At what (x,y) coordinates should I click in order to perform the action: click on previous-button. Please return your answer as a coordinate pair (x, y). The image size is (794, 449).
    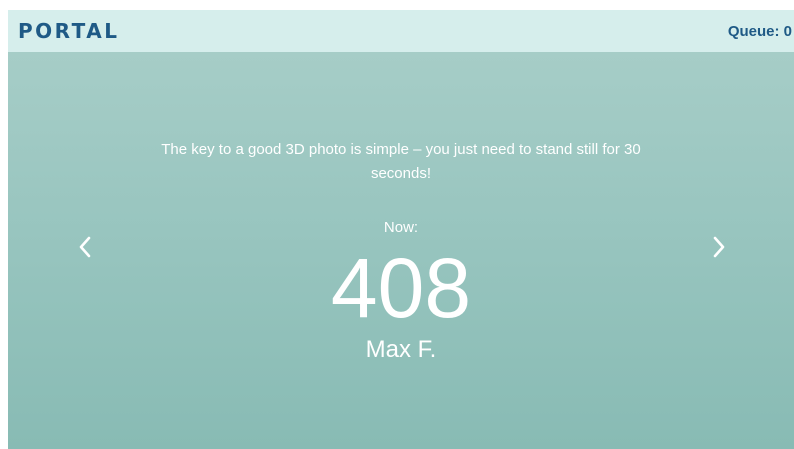
    Looking at the image, I should click on (85, 247).